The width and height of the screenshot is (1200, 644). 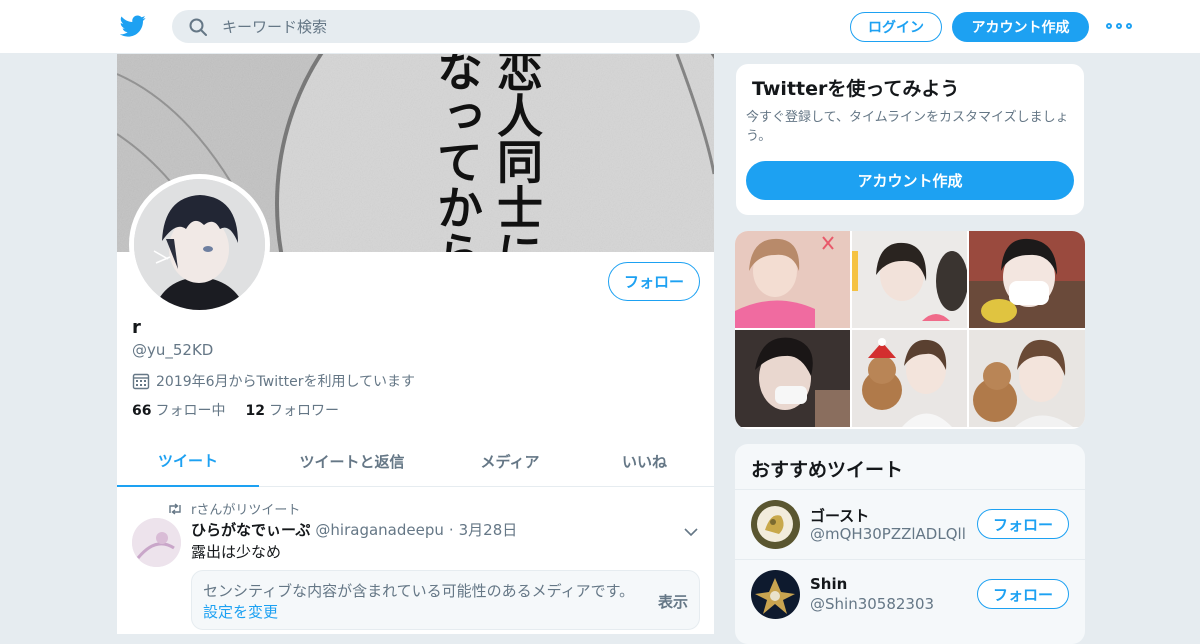 What do you see at coordinates (691, 530) in the screenshot?
I see `chevron-down-icon` at bounding box center [691, 530].